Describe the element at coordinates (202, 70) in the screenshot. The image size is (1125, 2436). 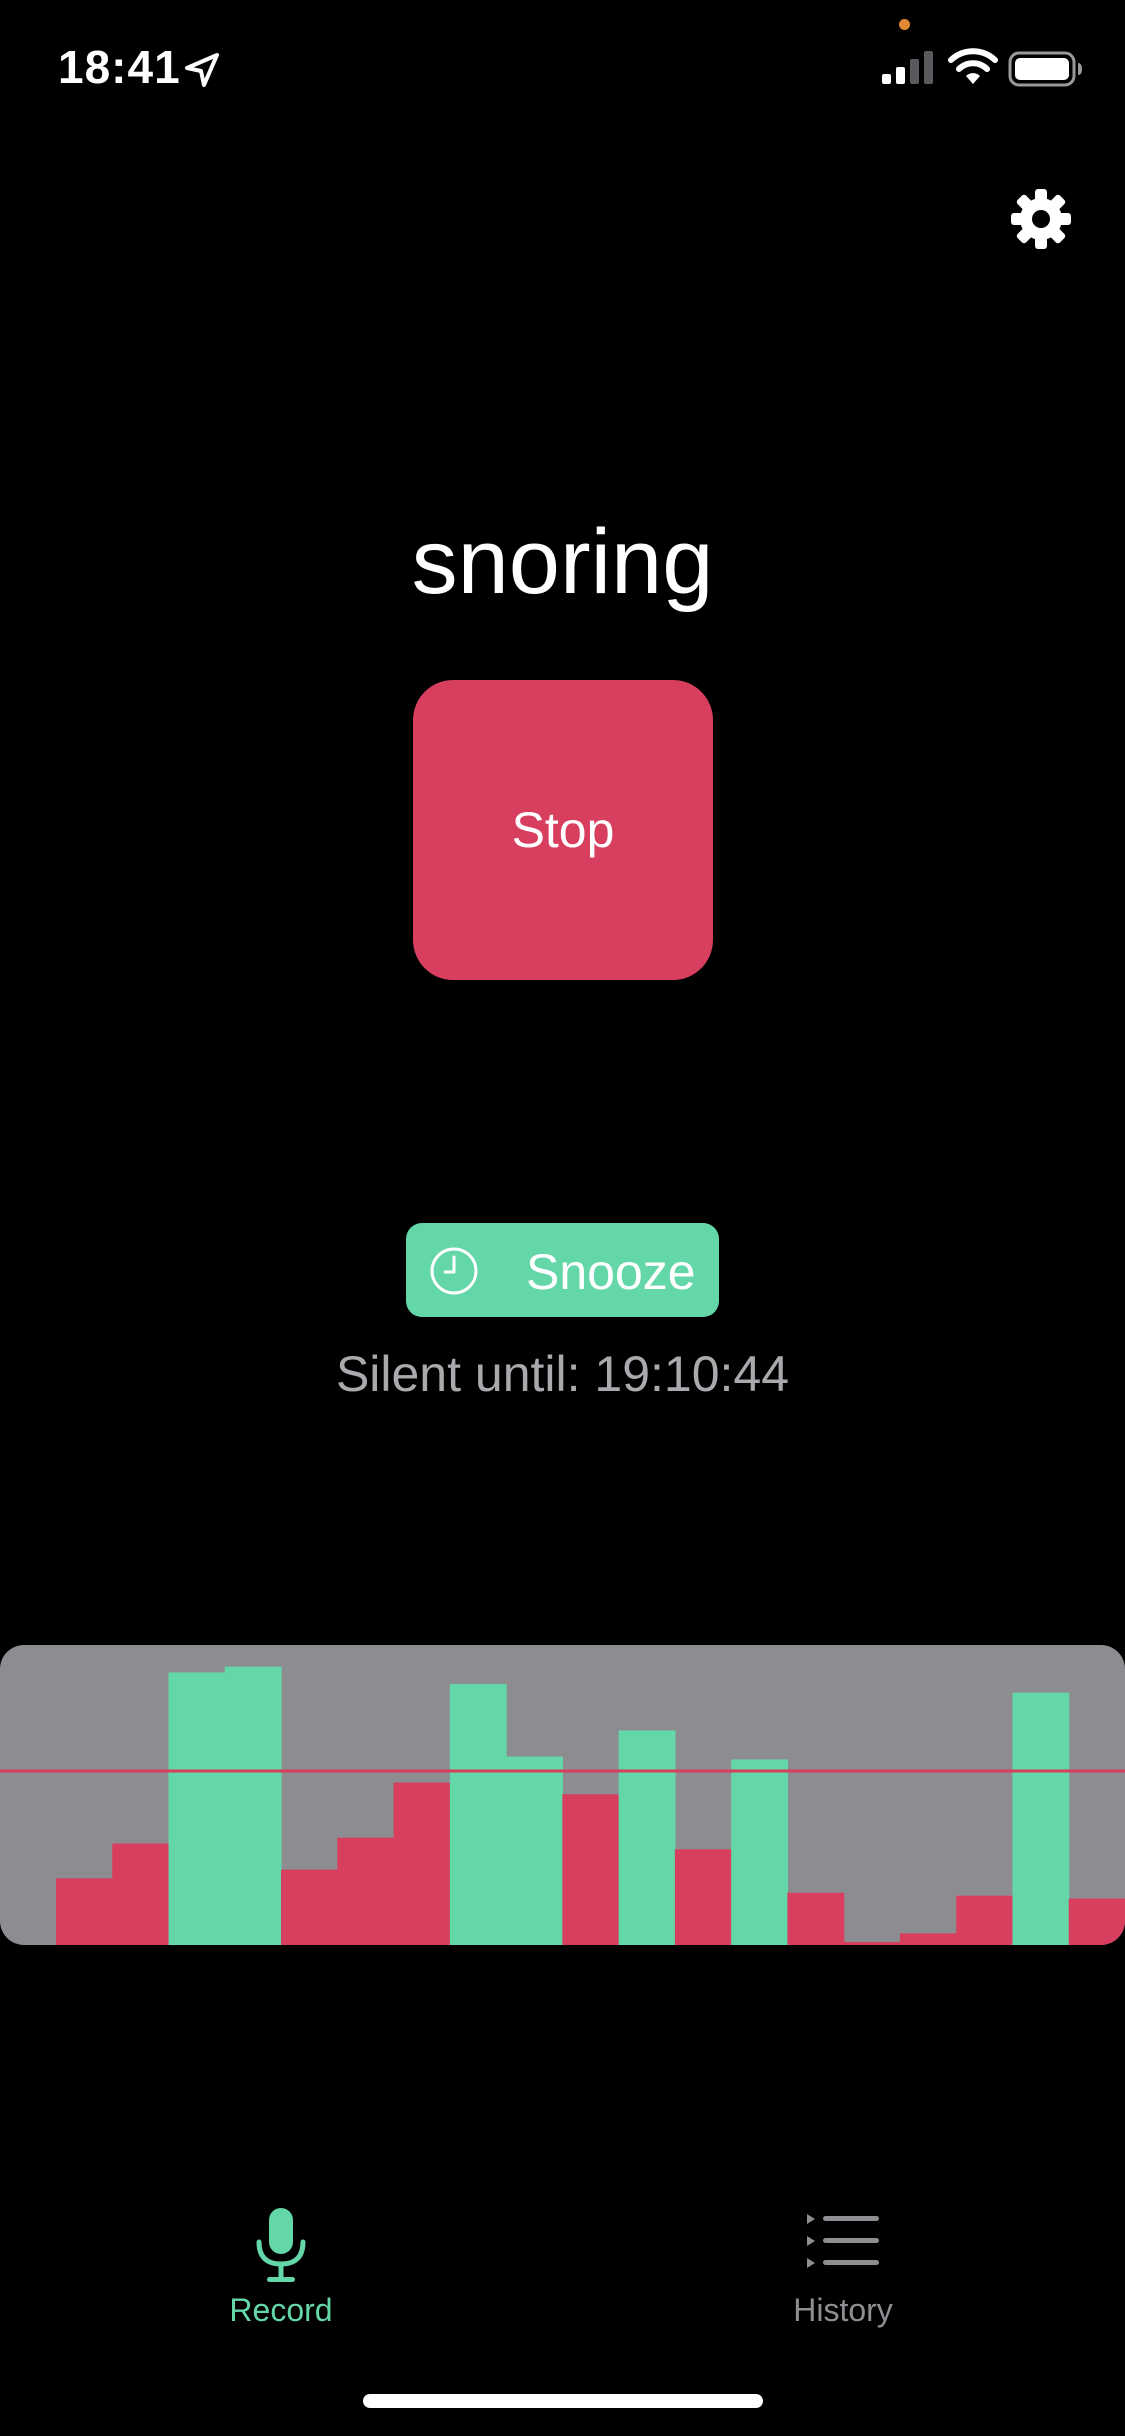
I see `location-arrow-icon` at that location.